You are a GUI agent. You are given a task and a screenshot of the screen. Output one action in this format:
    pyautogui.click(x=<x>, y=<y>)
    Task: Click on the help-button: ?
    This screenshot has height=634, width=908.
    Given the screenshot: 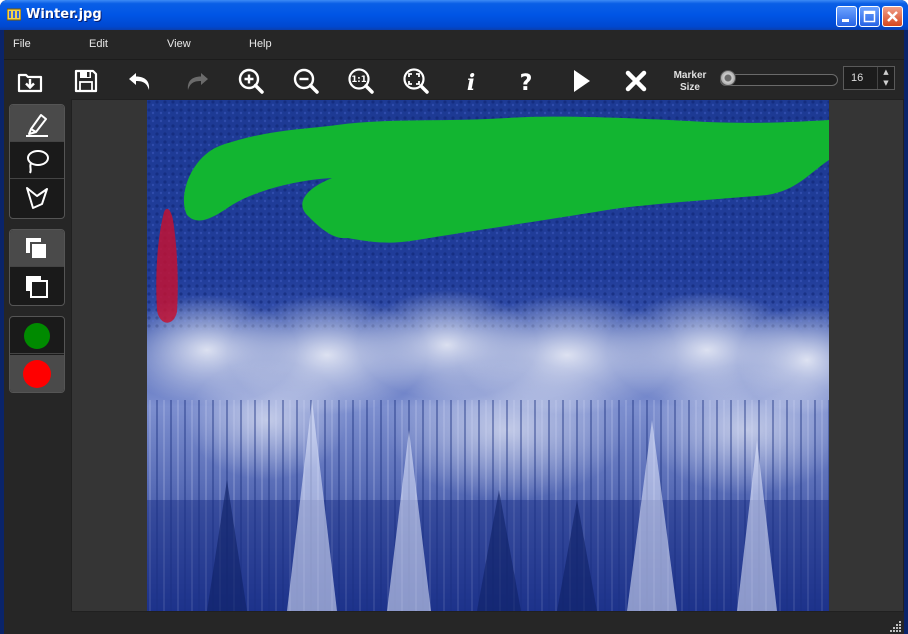 What is the action you would take?
    pyautogui.click(x=526, y=81)
    